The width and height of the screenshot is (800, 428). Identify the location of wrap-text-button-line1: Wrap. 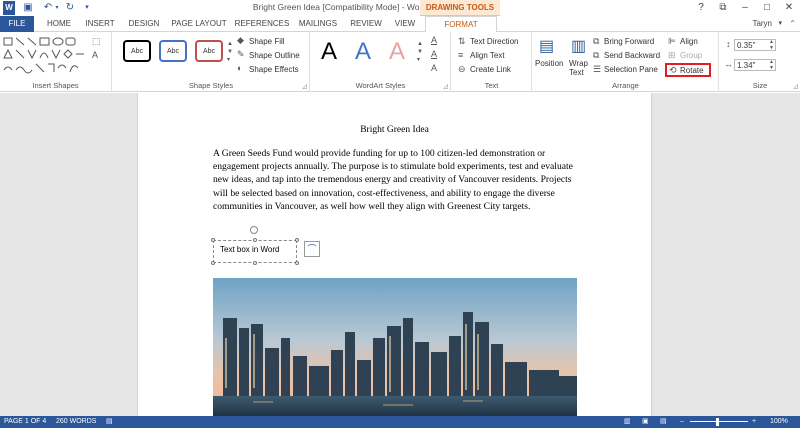
(578, 63).